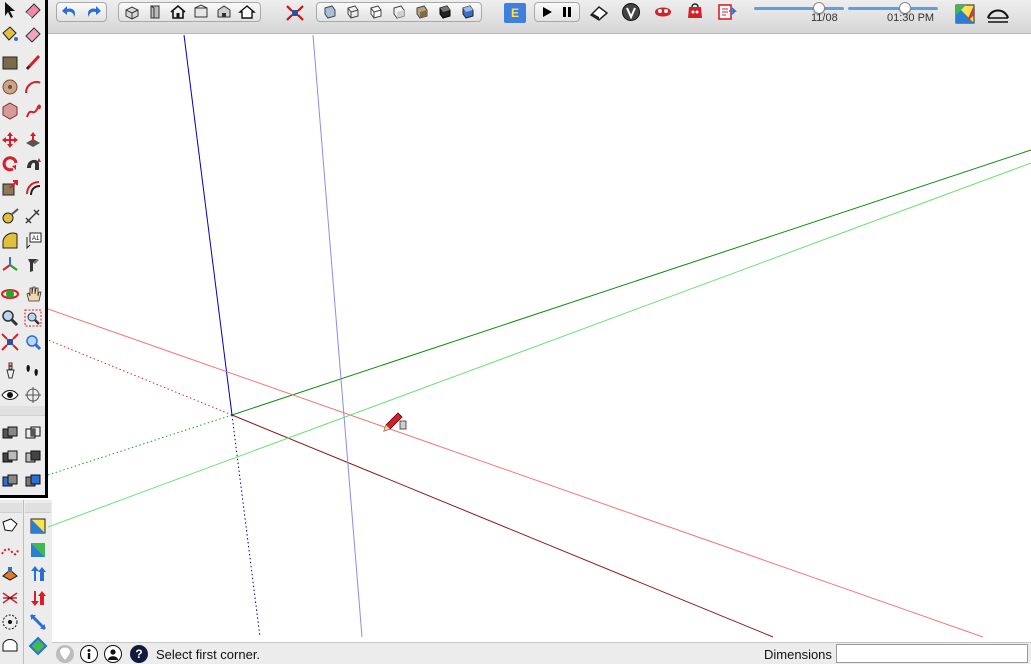 The height and width of the screenshot is (664, 1031). I want to click on ruby-icon, so click(38, 550).